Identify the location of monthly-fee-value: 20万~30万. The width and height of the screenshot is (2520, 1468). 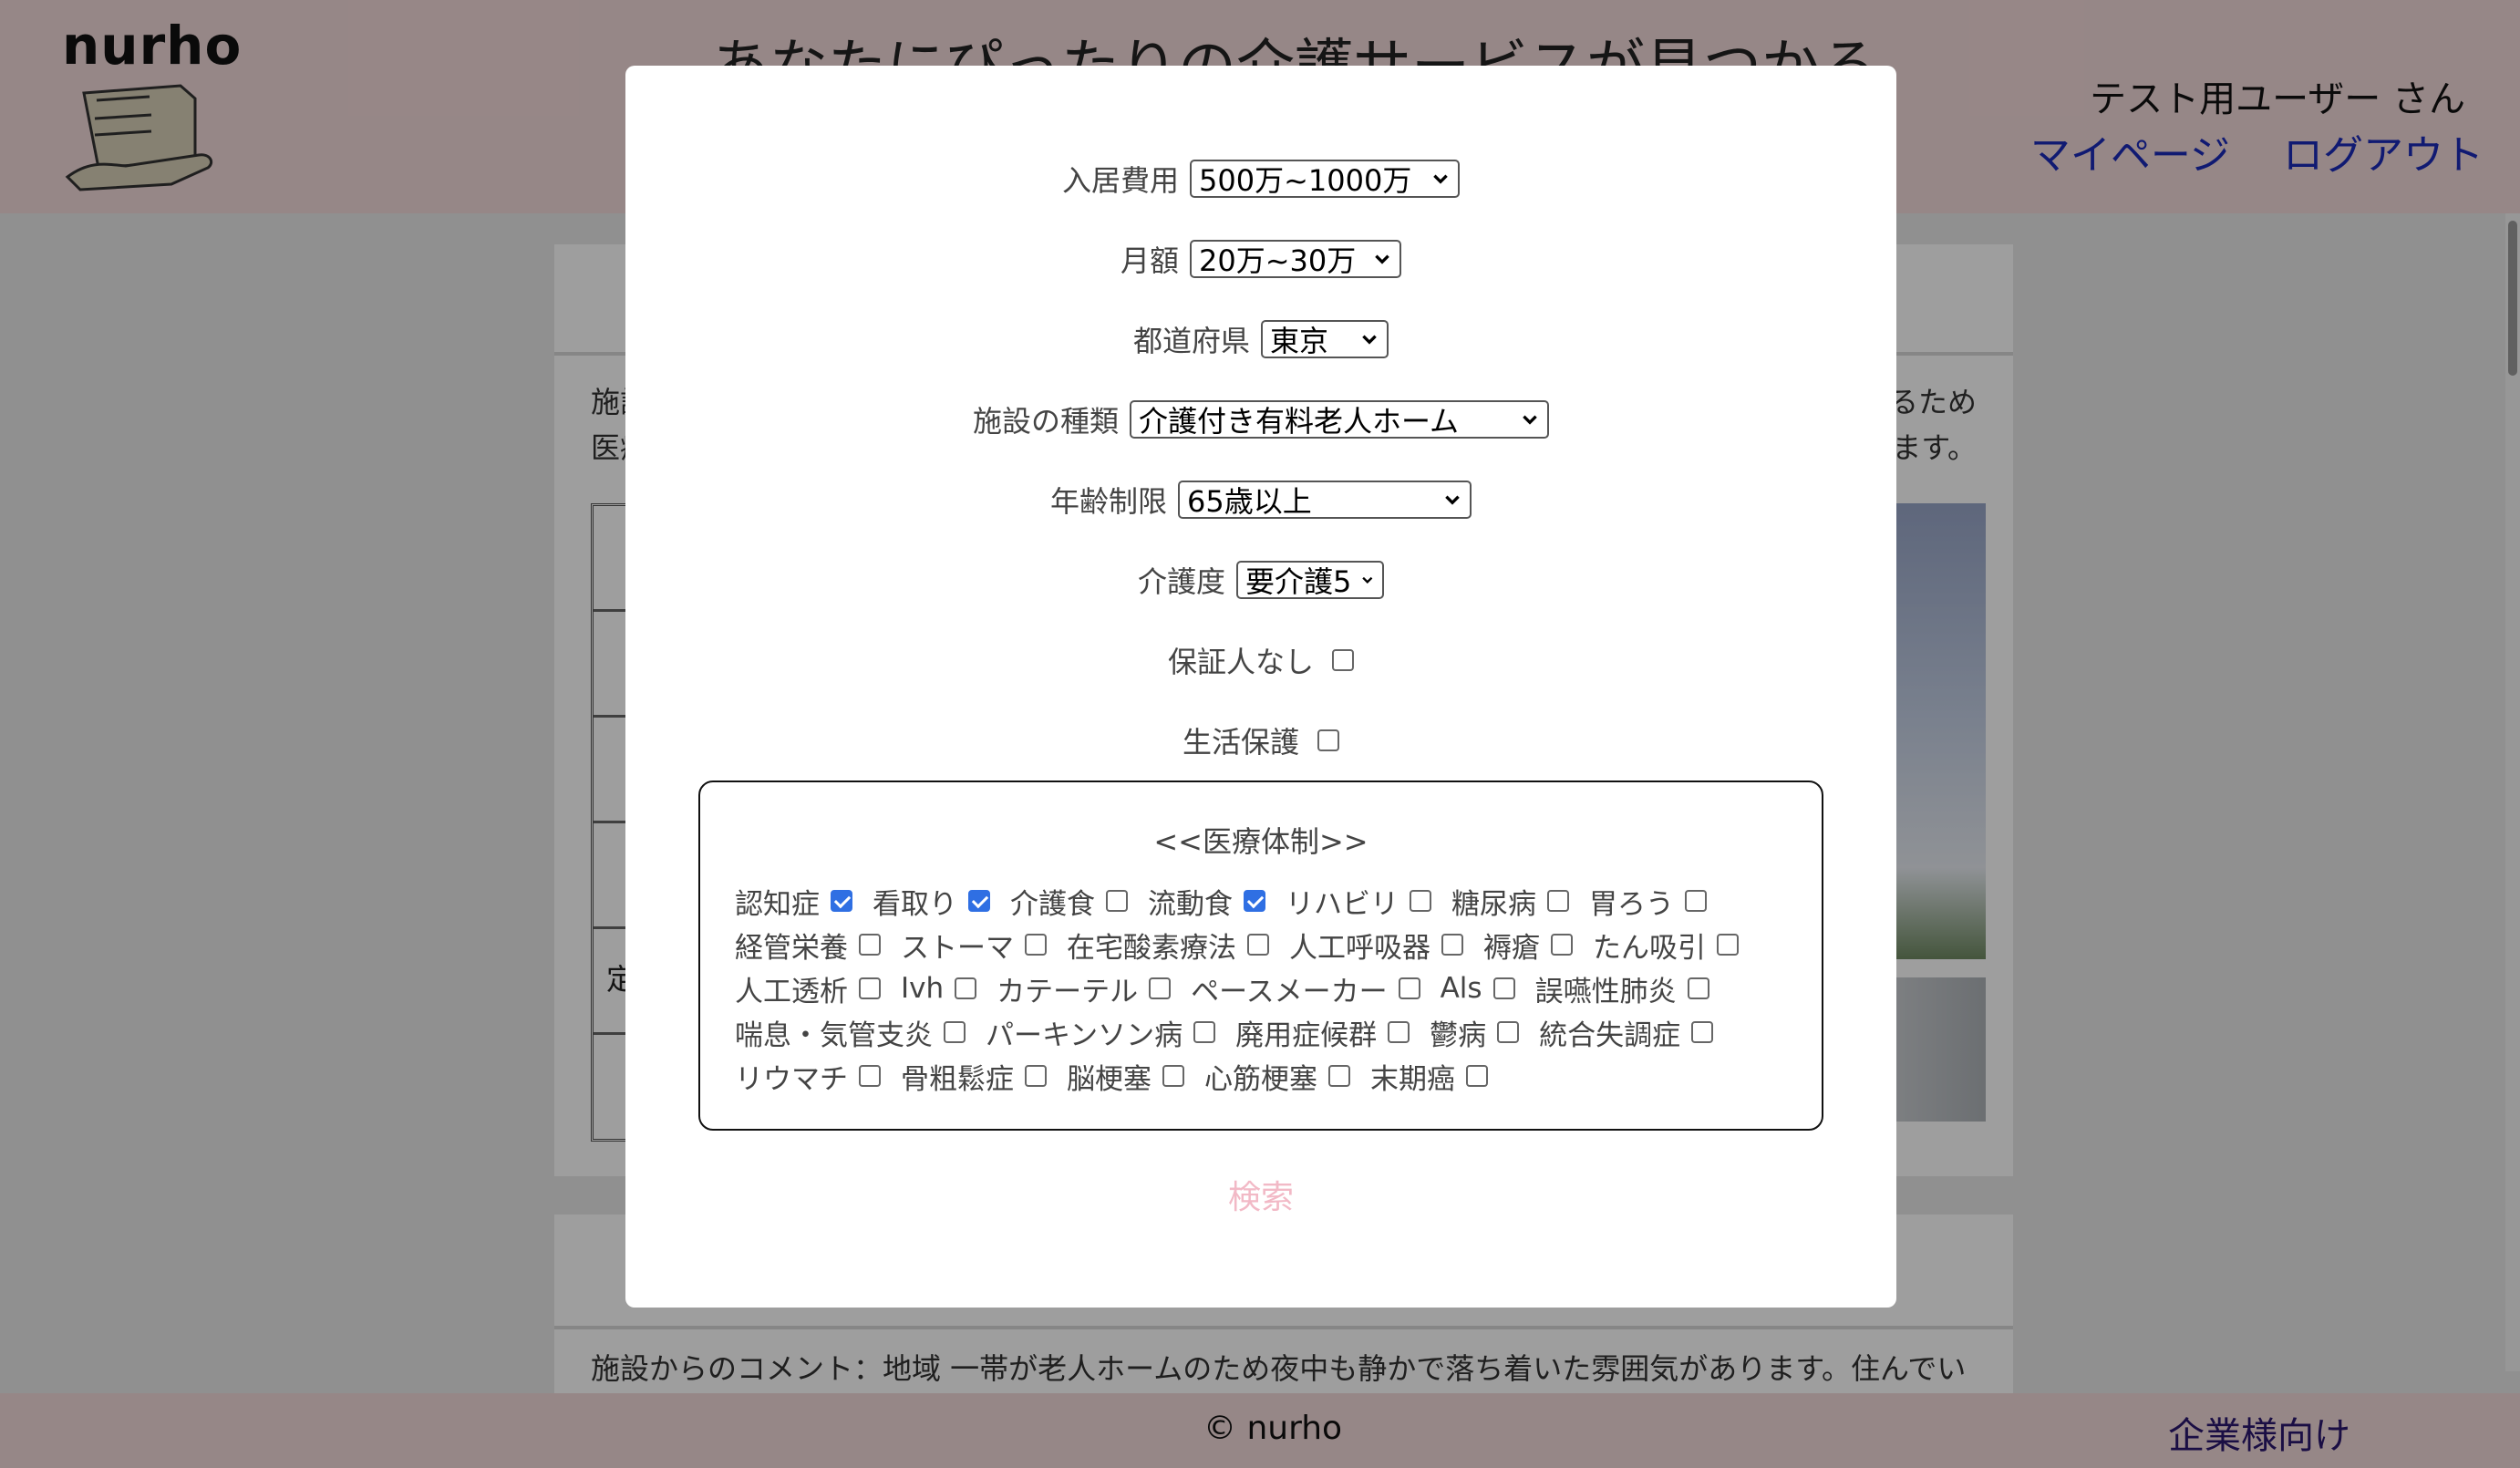
(1278, 260).